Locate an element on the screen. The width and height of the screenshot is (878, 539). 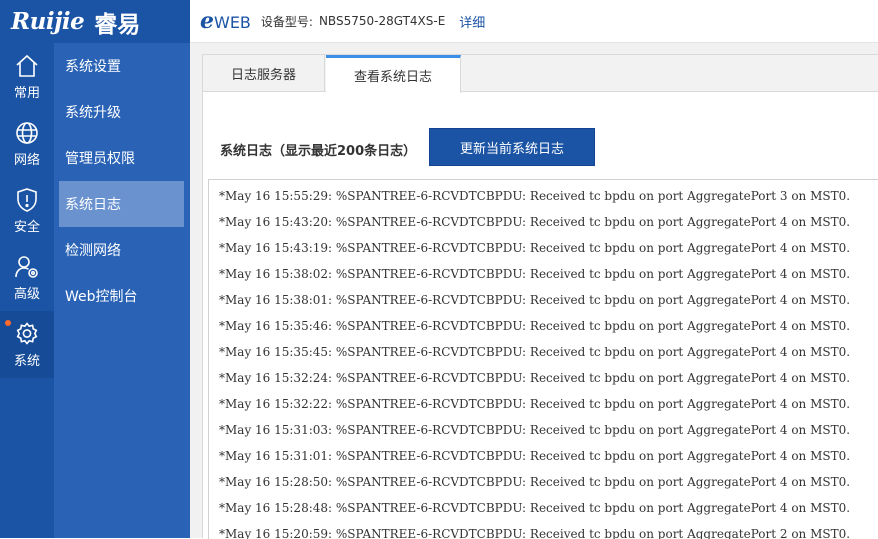
system-submenu: 系统设置 系统升级 管理员权限 系统日志 检测网络 Web控制台 is located at coordinates (122, 290).